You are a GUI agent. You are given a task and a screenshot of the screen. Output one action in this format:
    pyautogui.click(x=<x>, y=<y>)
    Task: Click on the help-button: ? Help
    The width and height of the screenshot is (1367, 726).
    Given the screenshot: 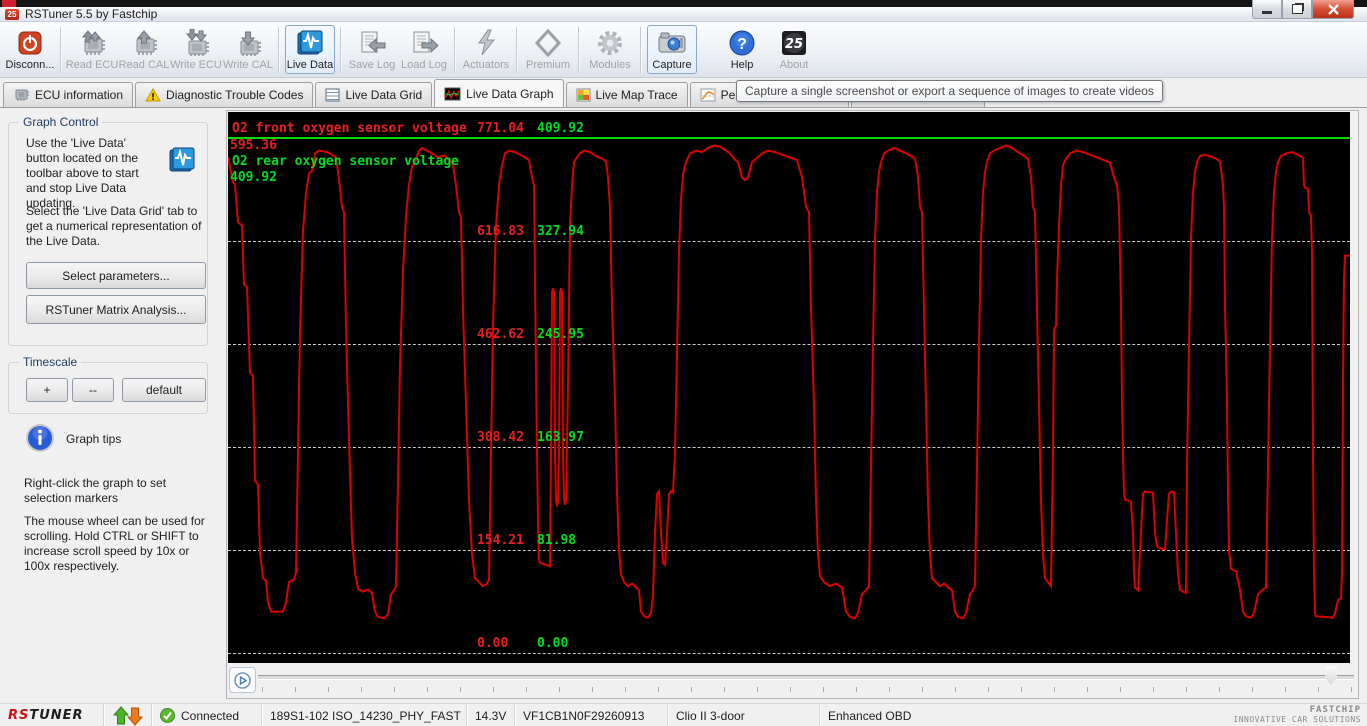 What is the action you would take?
    pyautogui.click(x=742, y=49)
    